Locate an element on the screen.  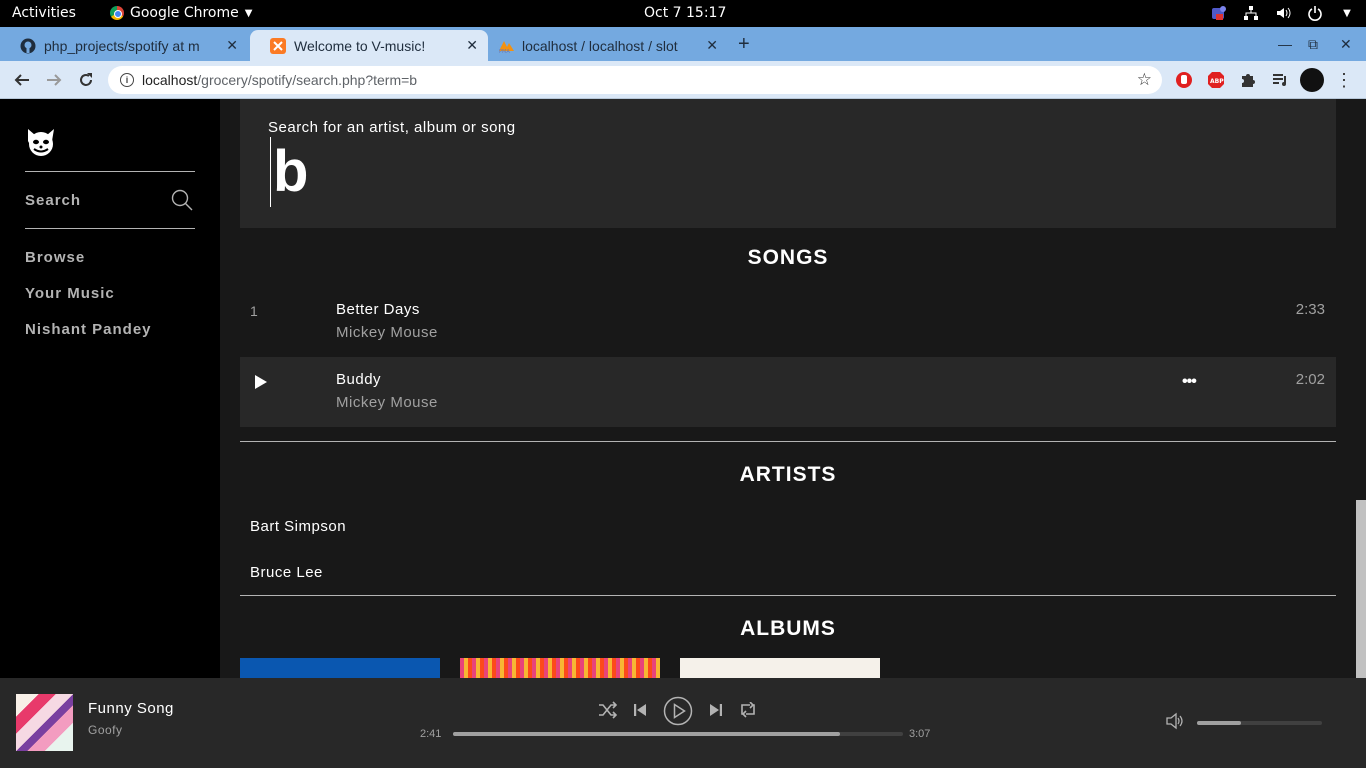
track-name: Better Days is located at coordinates (378, 309).